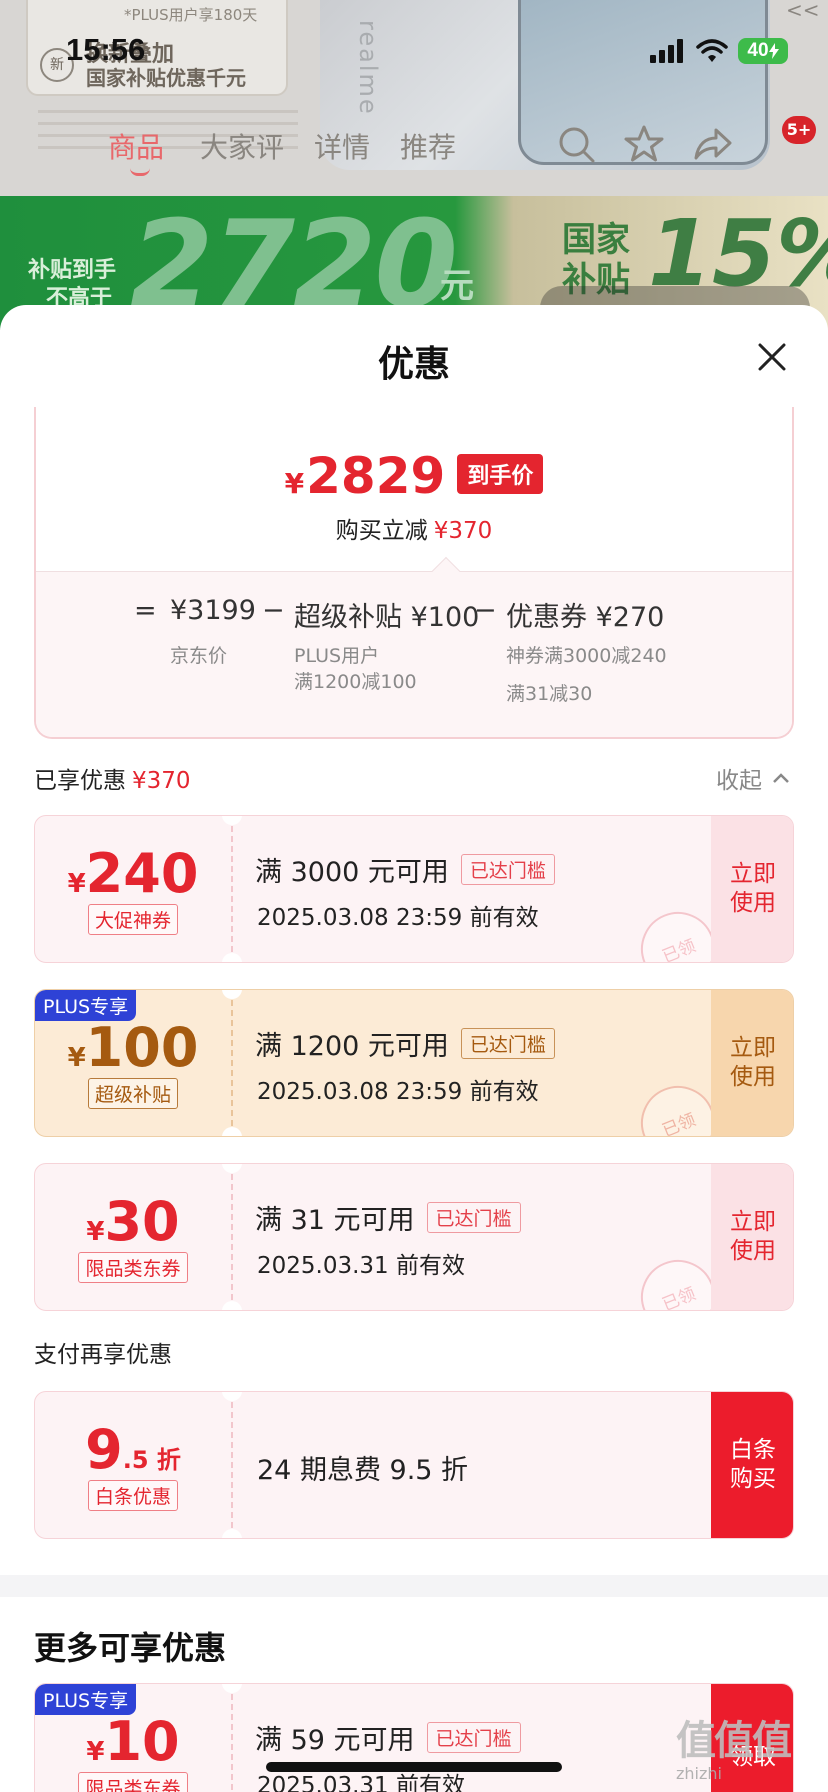 The width and height of the screenshot is (828, 1792). What do you see at coordinates (381, 531) in the screenshot?
I see `reduce-label: 购买立减` at bounding box center [381, 531].